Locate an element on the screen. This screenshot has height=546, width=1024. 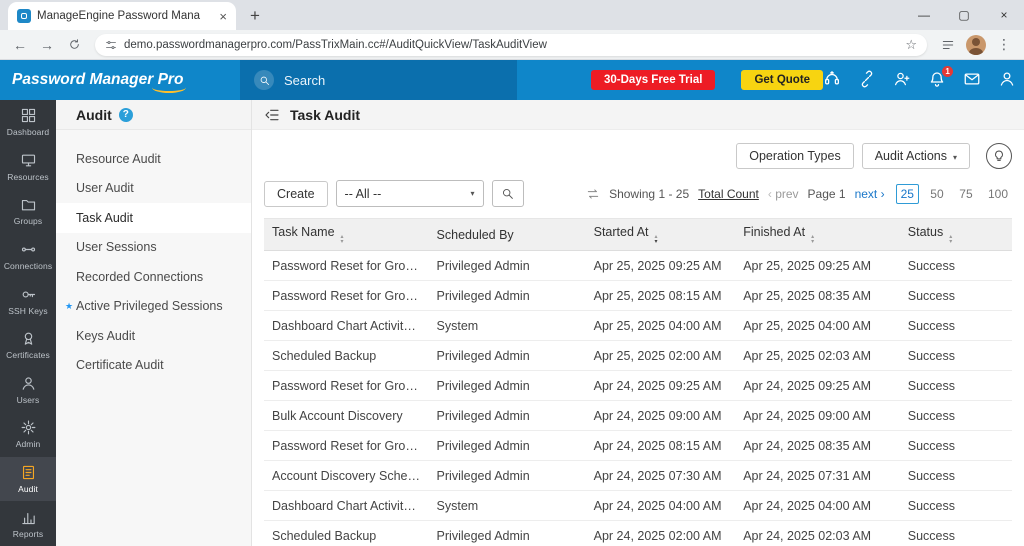
cell-started-at: Apr 24, 2025 08:15 AM is located at coordinates (660, 445).